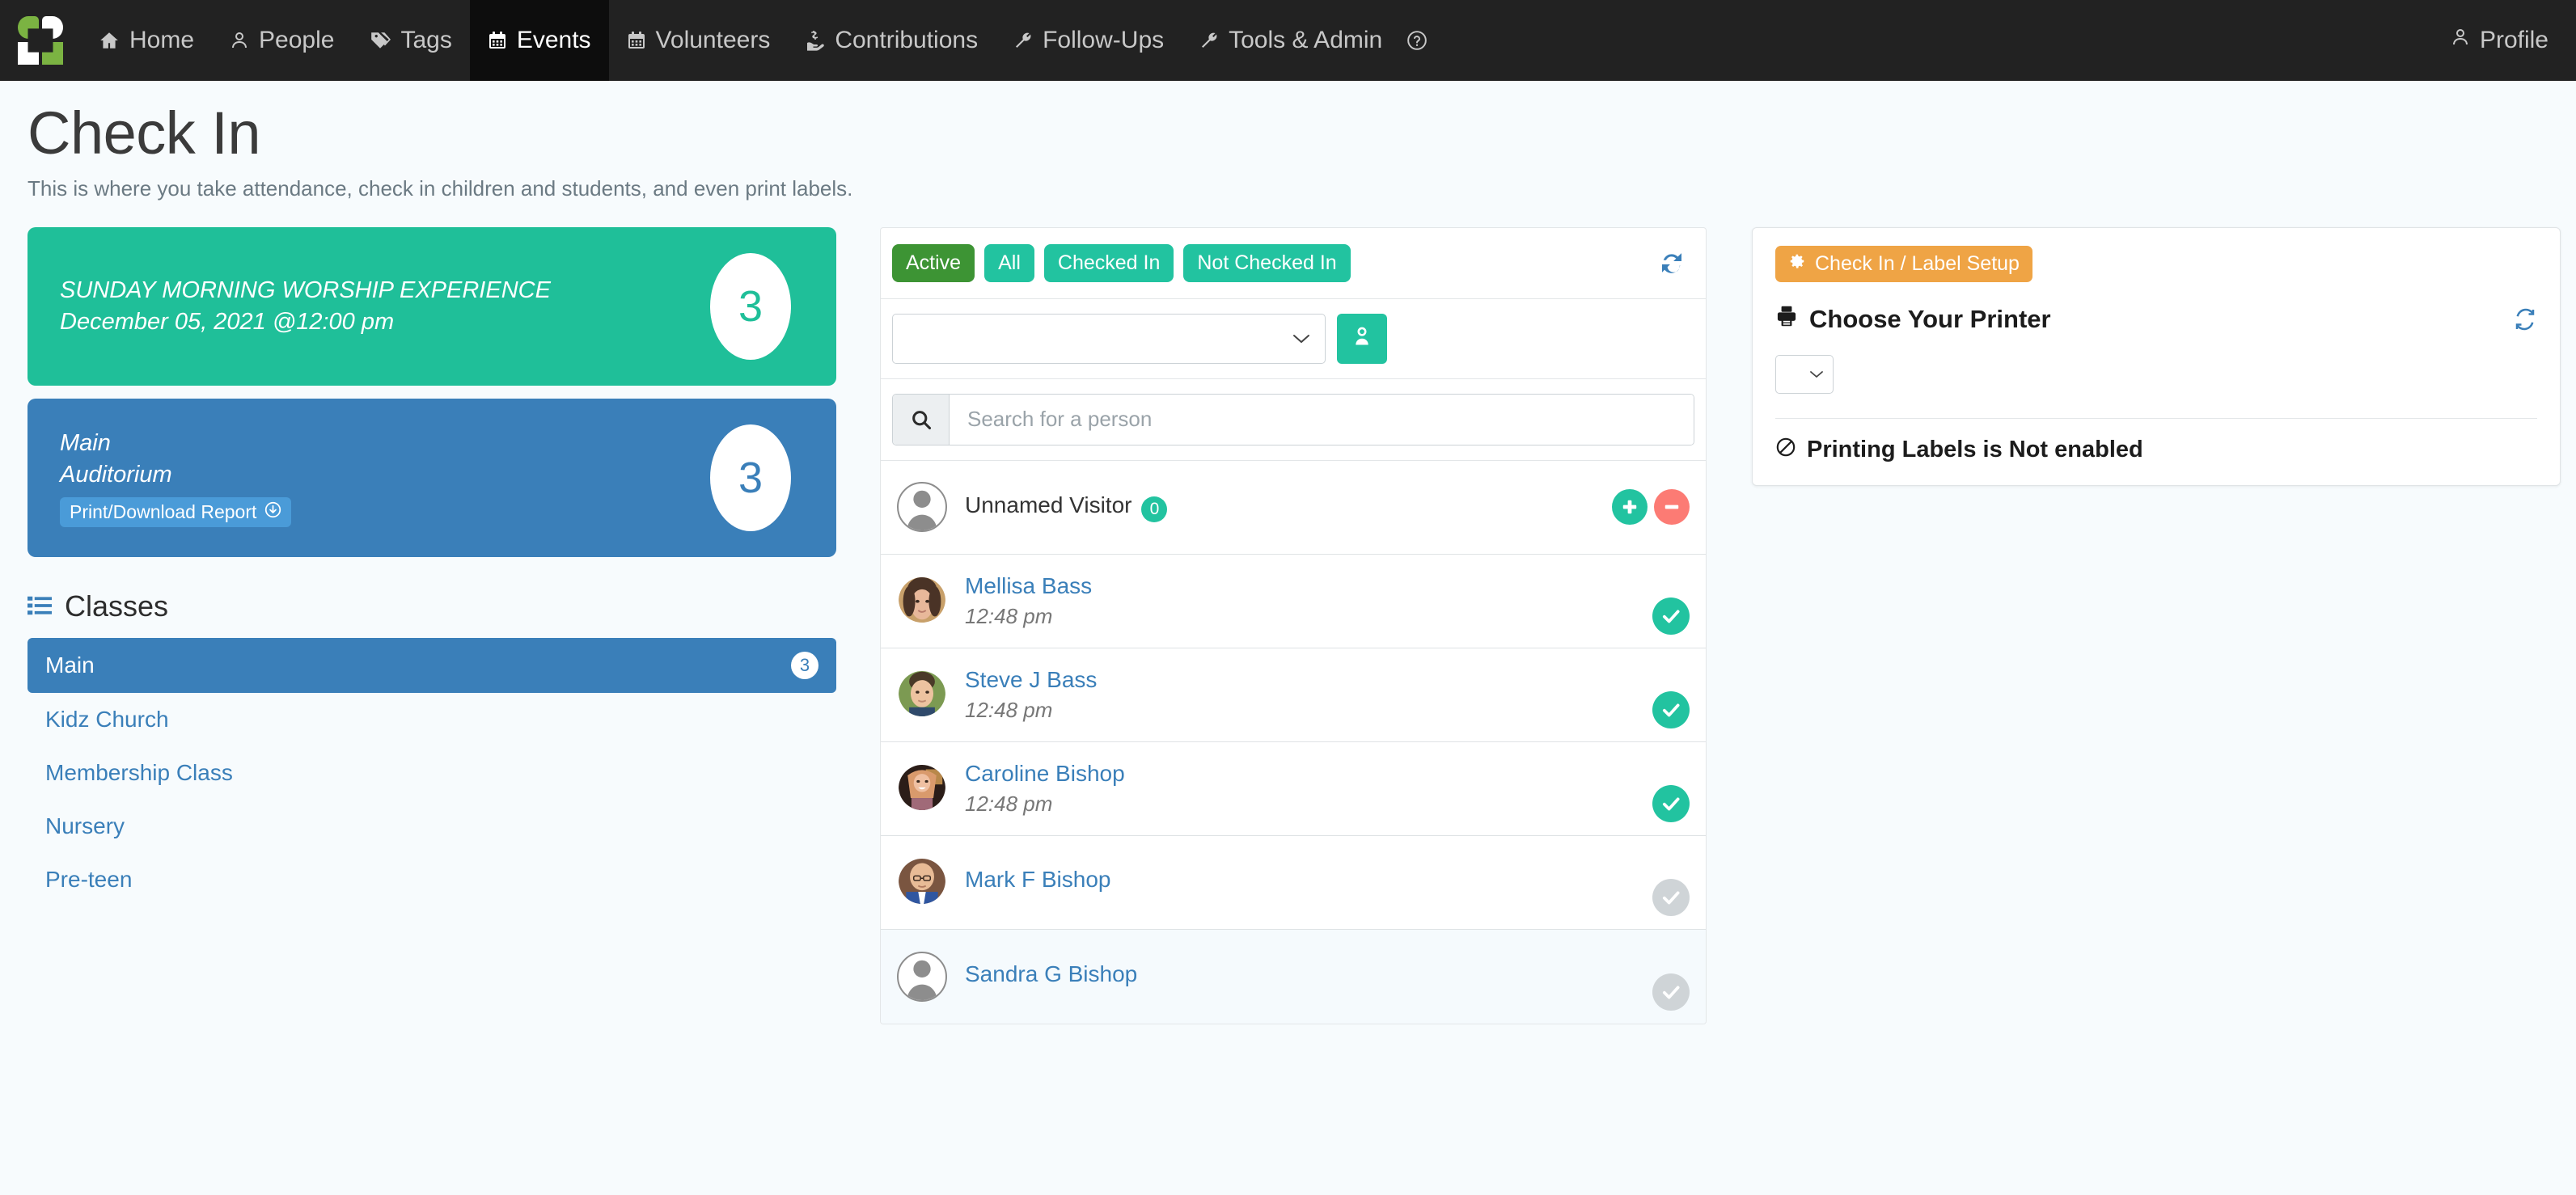 The width and height of the screenshot is (2576, 1195). I want to click on class-label: Kidz Church, so click(107, 719).